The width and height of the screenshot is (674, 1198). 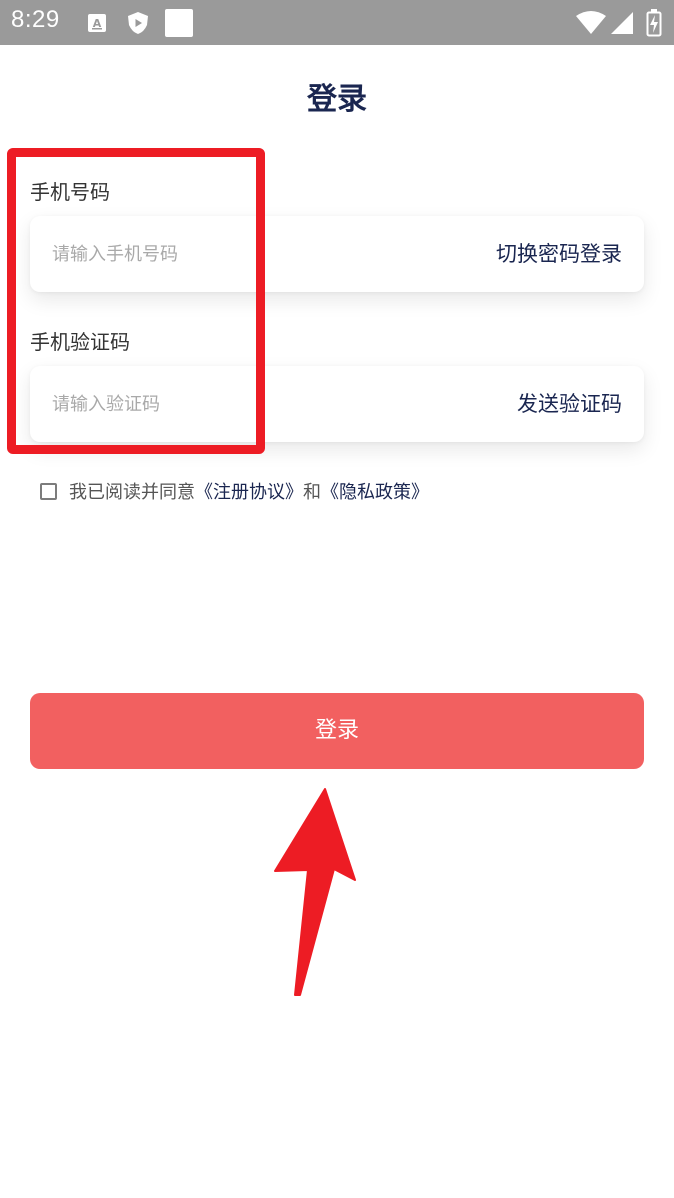 I want to click on square-notification-icon, so click(x=179, y=22).